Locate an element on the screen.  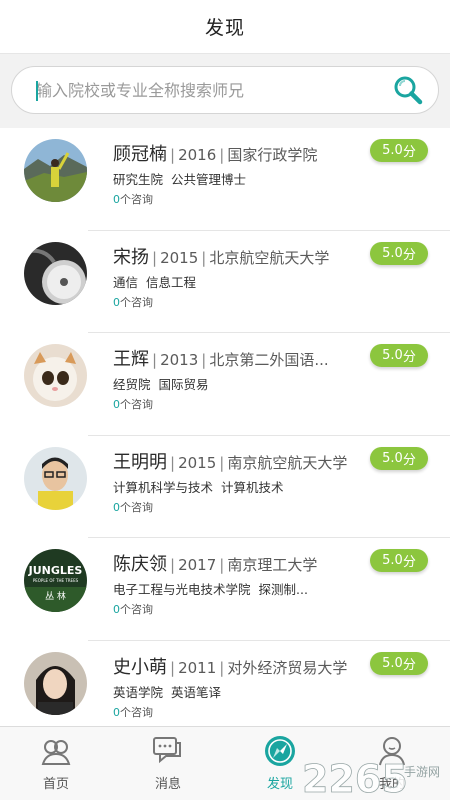
tab-home: 首页 is located at coordinates (56, 763).